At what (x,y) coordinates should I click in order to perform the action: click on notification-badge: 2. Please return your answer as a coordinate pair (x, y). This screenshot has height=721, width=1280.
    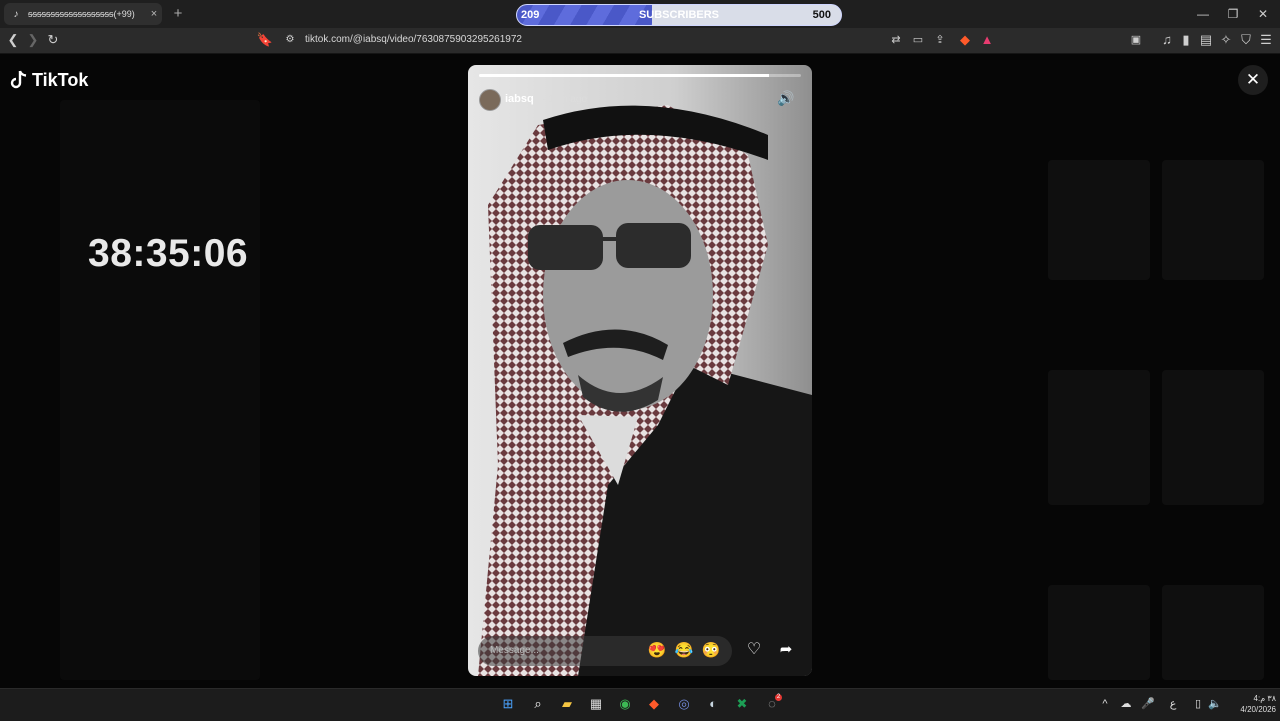
    Looking at the image, I should click on (778, 697).